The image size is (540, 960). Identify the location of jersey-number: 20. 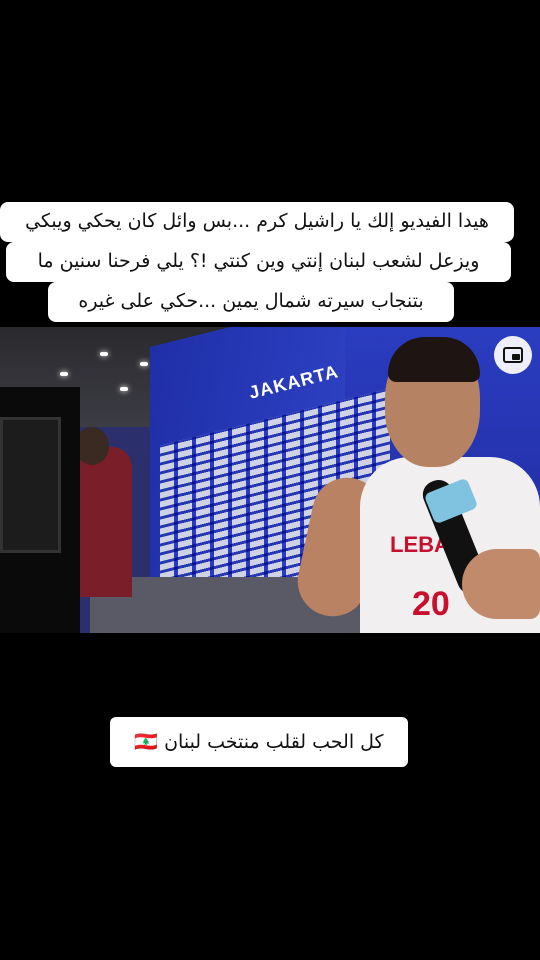
(431, 604).